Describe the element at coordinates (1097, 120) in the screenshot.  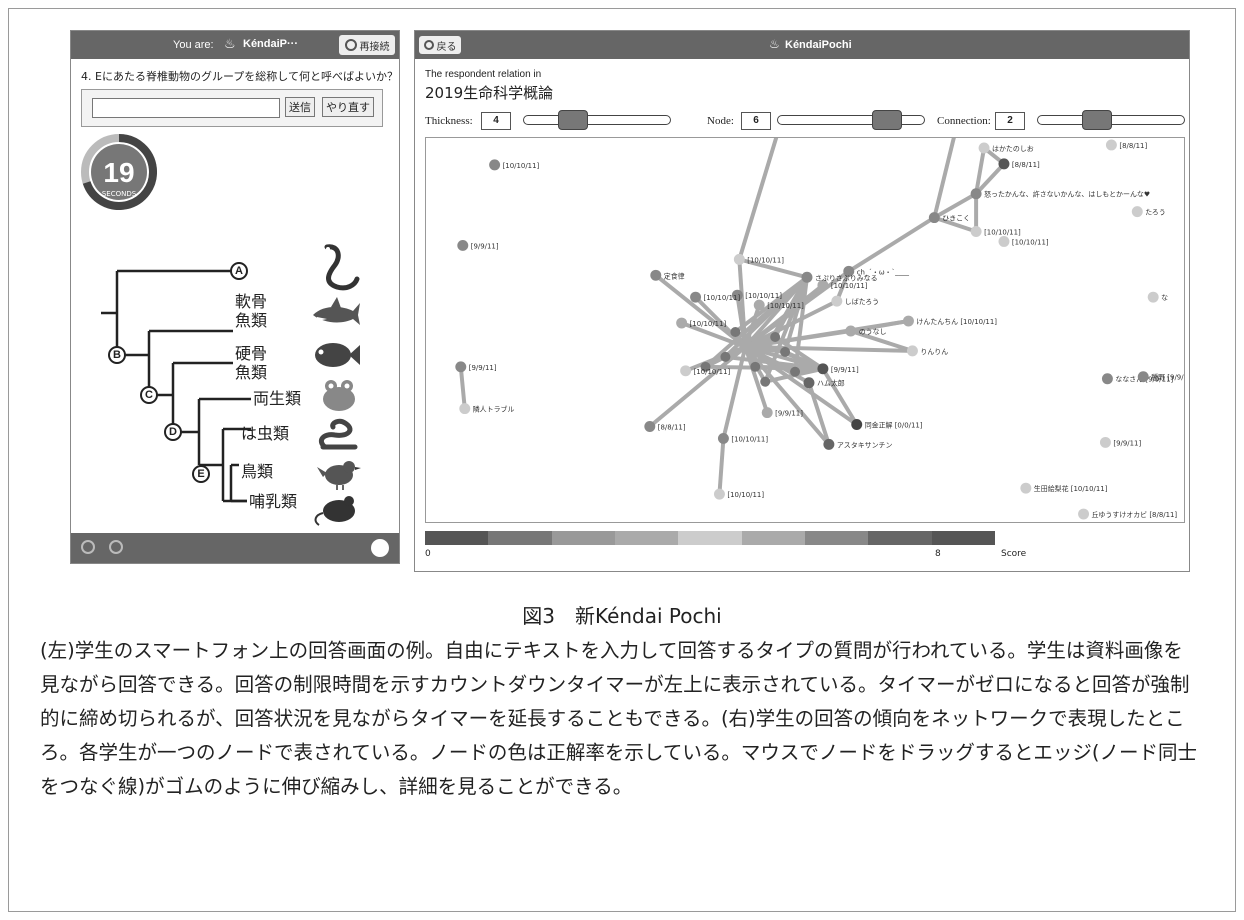
I see `connection-slider-thumb` at that location.